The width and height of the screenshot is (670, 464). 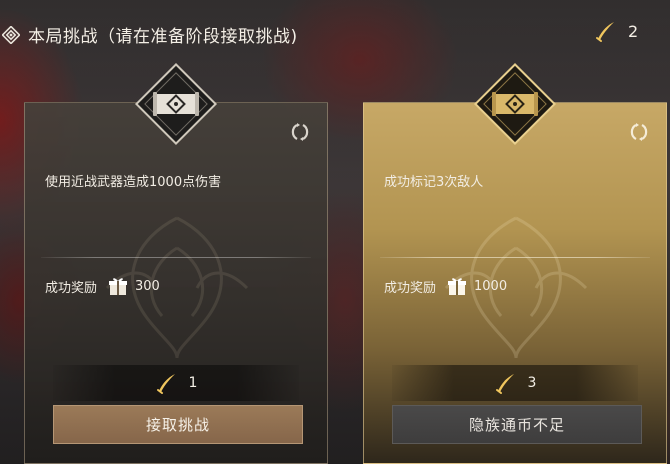 What do you see at coordinates (633, 31) in the screenshot?
I see `currency-count: 2` at bounding box center [633, 31].